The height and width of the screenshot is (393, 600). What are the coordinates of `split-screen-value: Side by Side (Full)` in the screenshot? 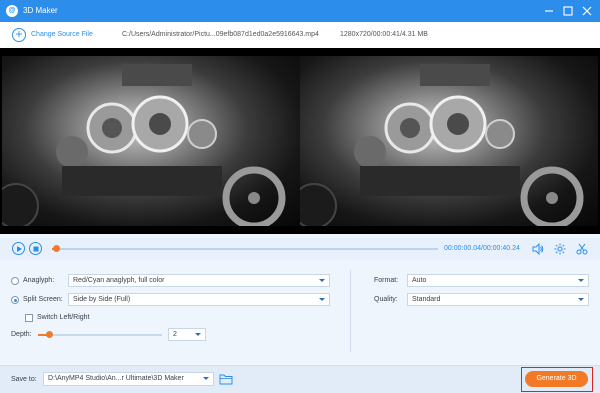 It's located at (102, 299).